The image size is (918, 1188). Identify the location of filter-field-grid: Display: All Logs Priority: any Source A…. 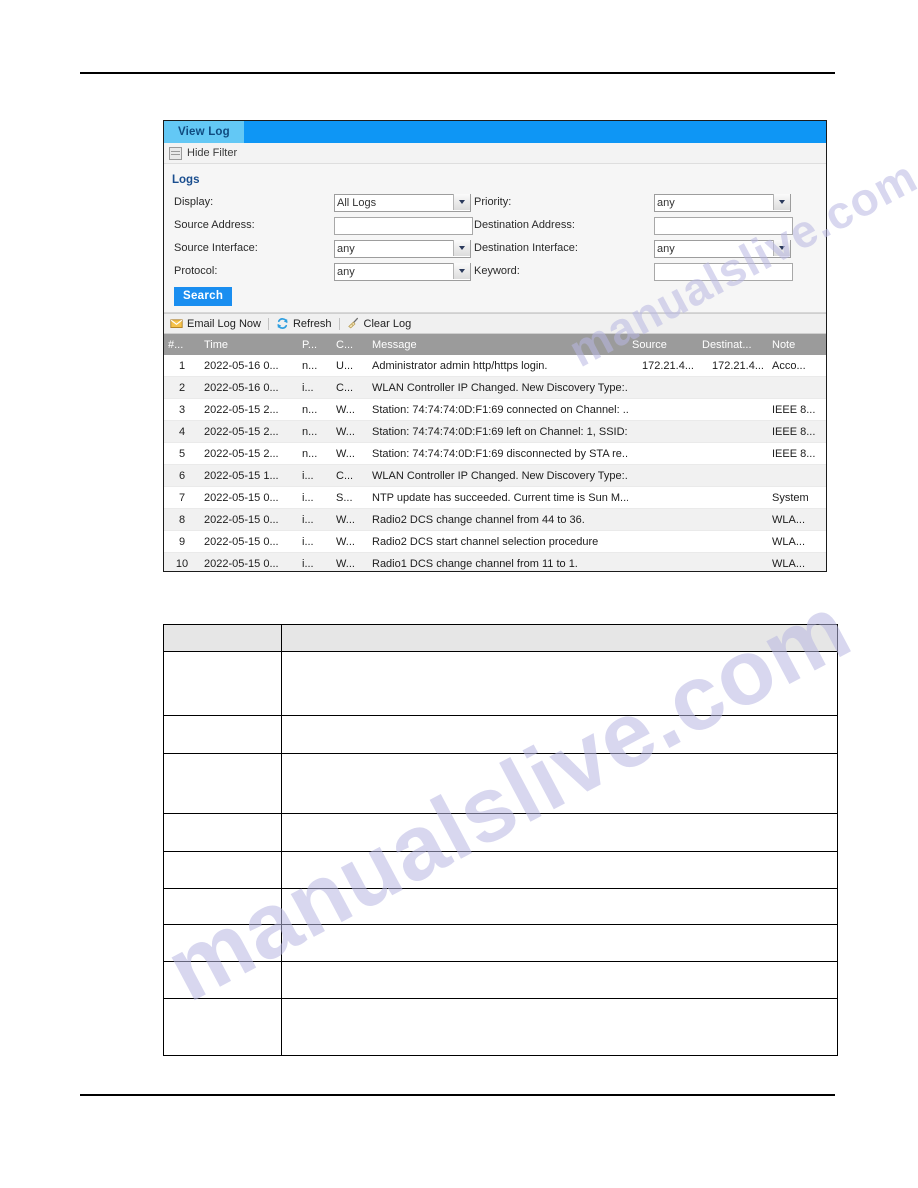
(495, 237).